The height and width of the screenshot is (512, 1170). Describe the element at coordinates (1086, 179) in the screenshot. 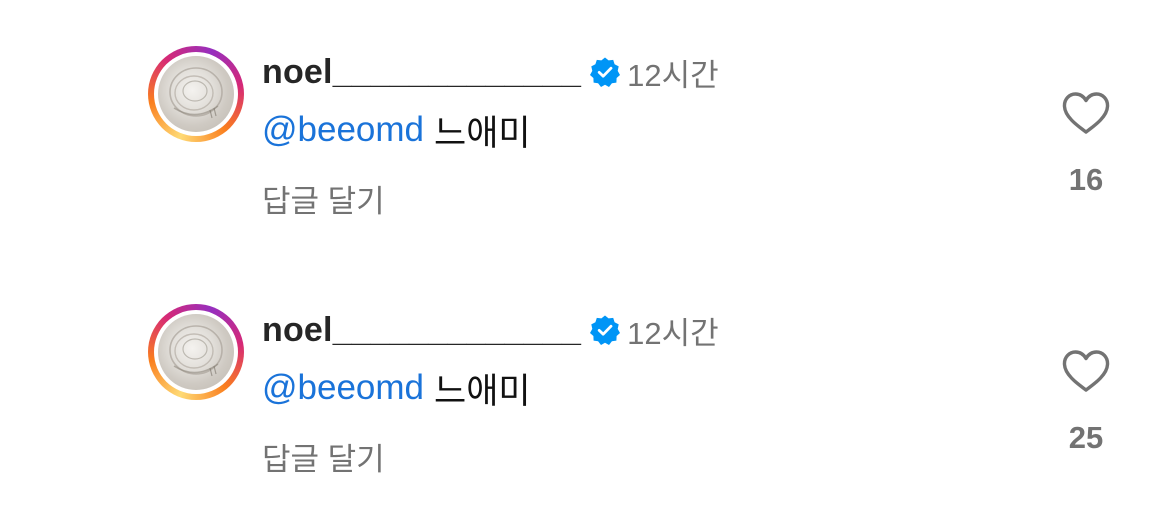

I see `like-count: 16` at that location.